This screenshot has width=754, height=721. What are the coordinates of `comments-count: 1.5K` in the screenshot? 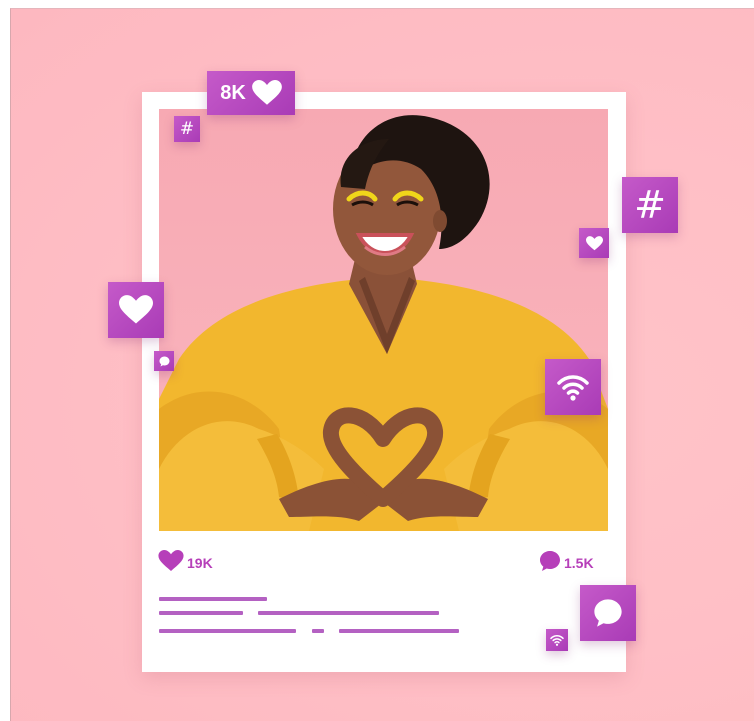 It's located at (579, 562).